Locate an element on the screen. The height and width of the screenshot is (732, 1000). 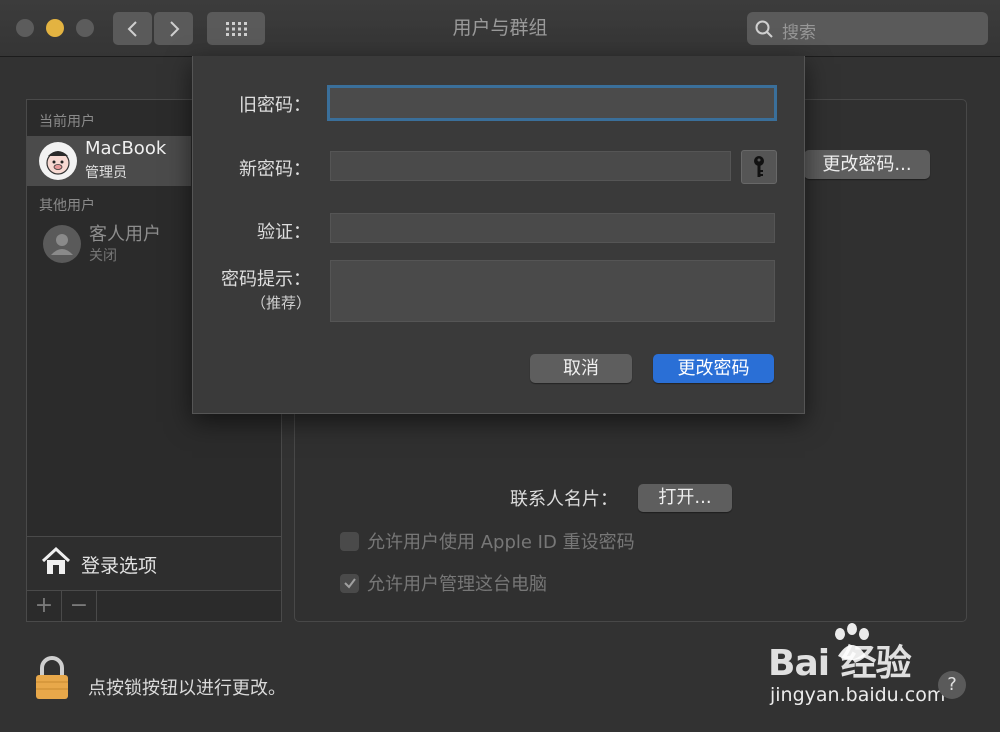
zoom-window-button is located at coordinates (85, 28).